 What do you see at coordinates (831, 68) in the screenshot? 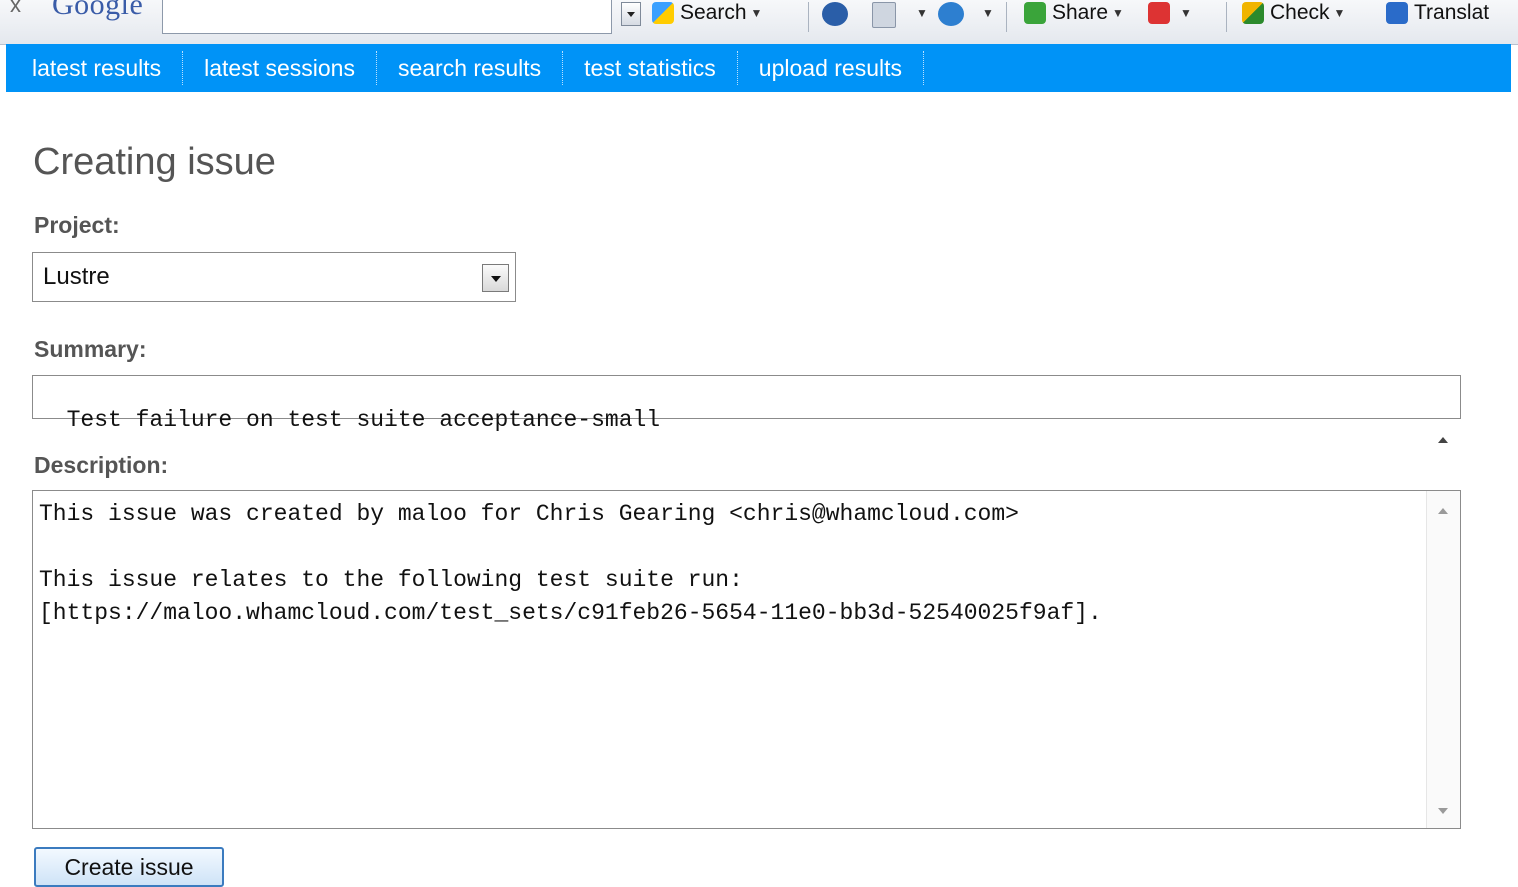
I see `nav-upload-results: upload results` at bounding box center [831, 68].